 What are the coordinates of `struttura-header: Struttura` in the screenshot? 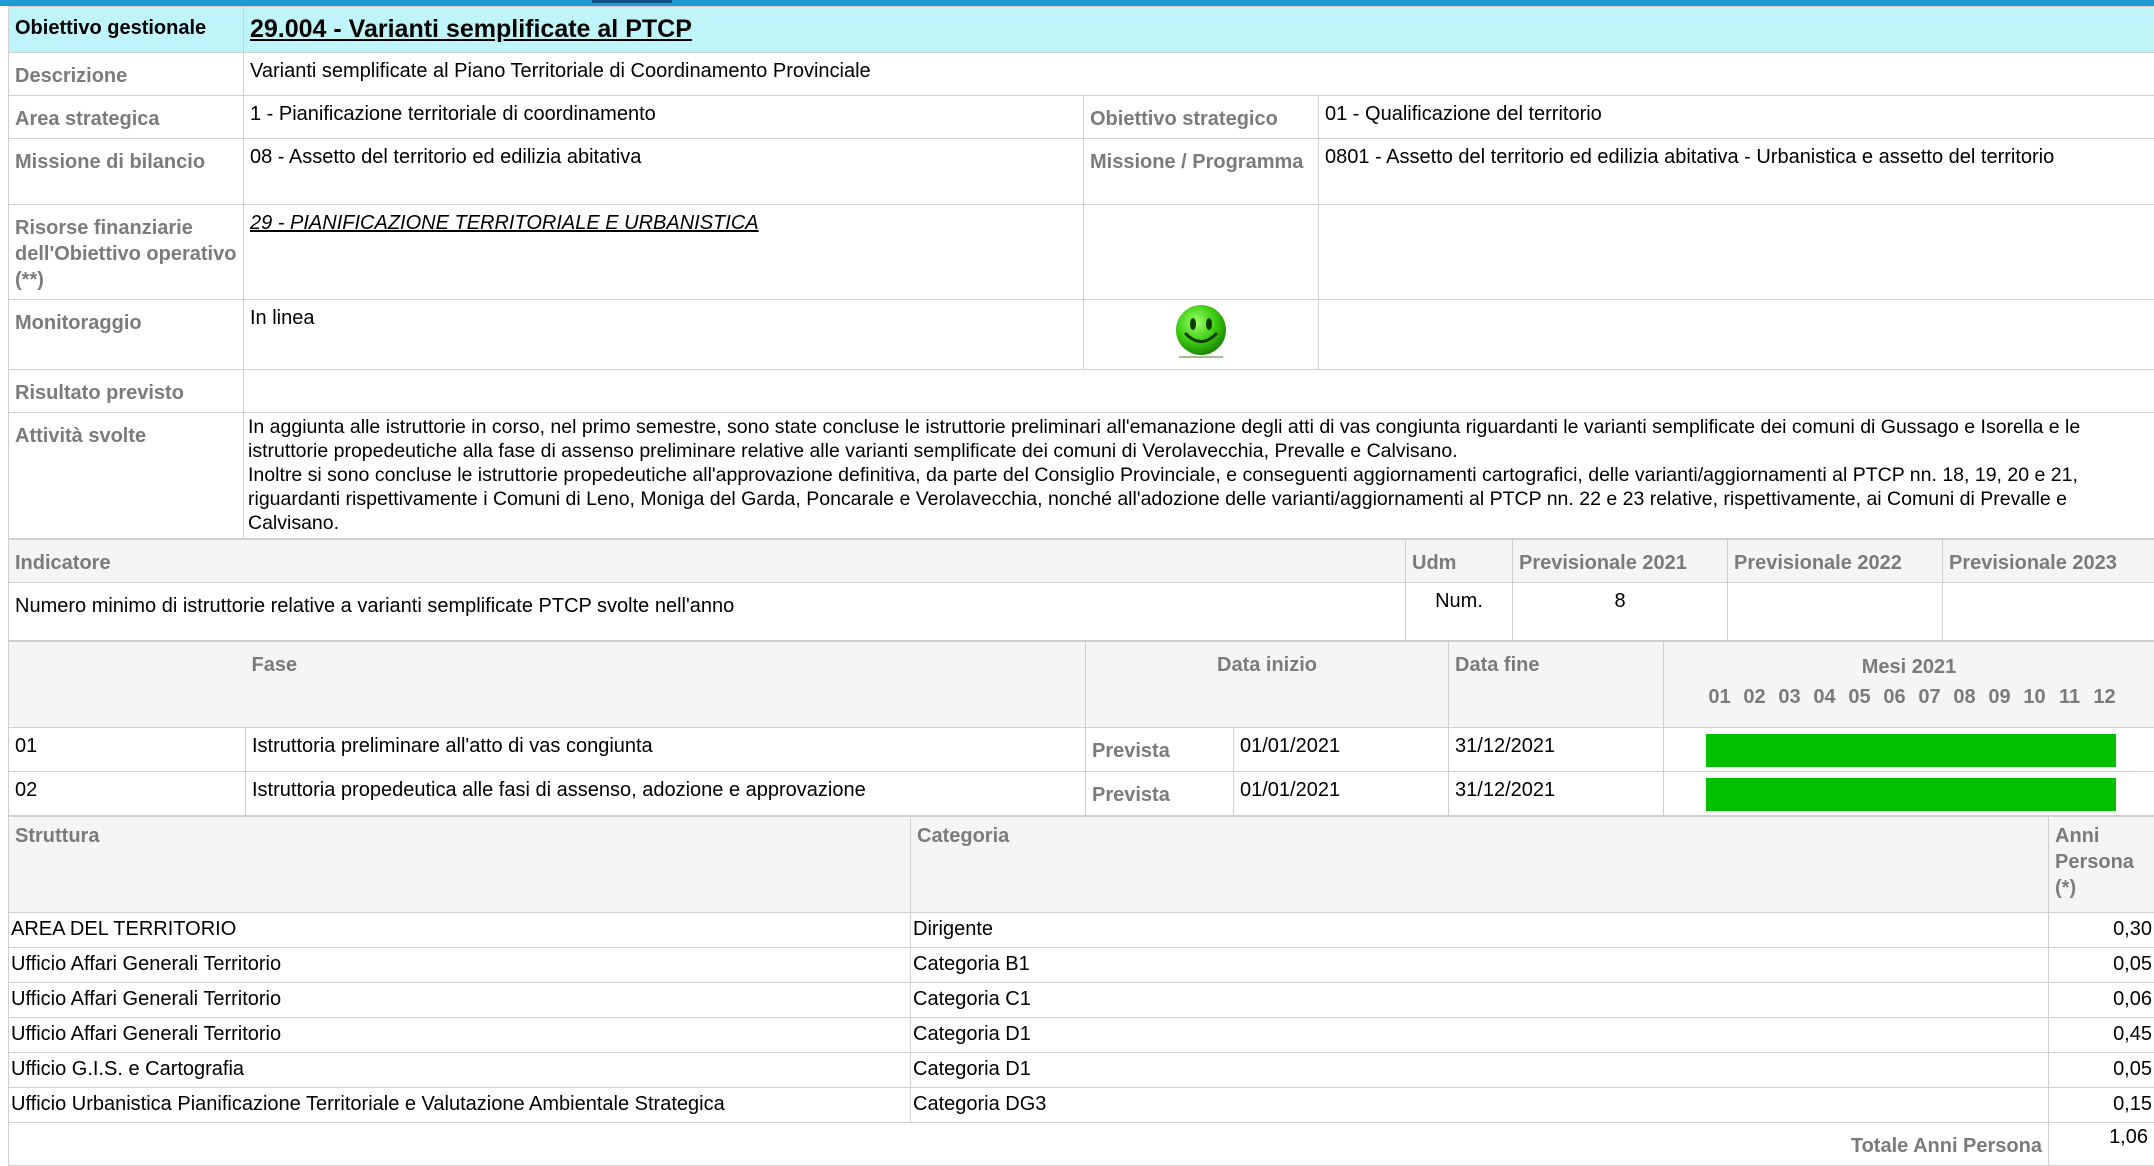 It's located at (460, 865).